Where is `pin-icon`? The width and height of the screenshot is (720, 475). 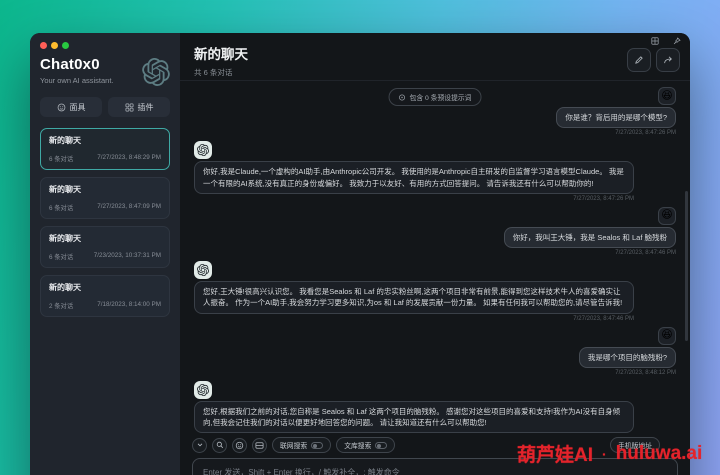
pin-icon is located at coordinates (677, 41).